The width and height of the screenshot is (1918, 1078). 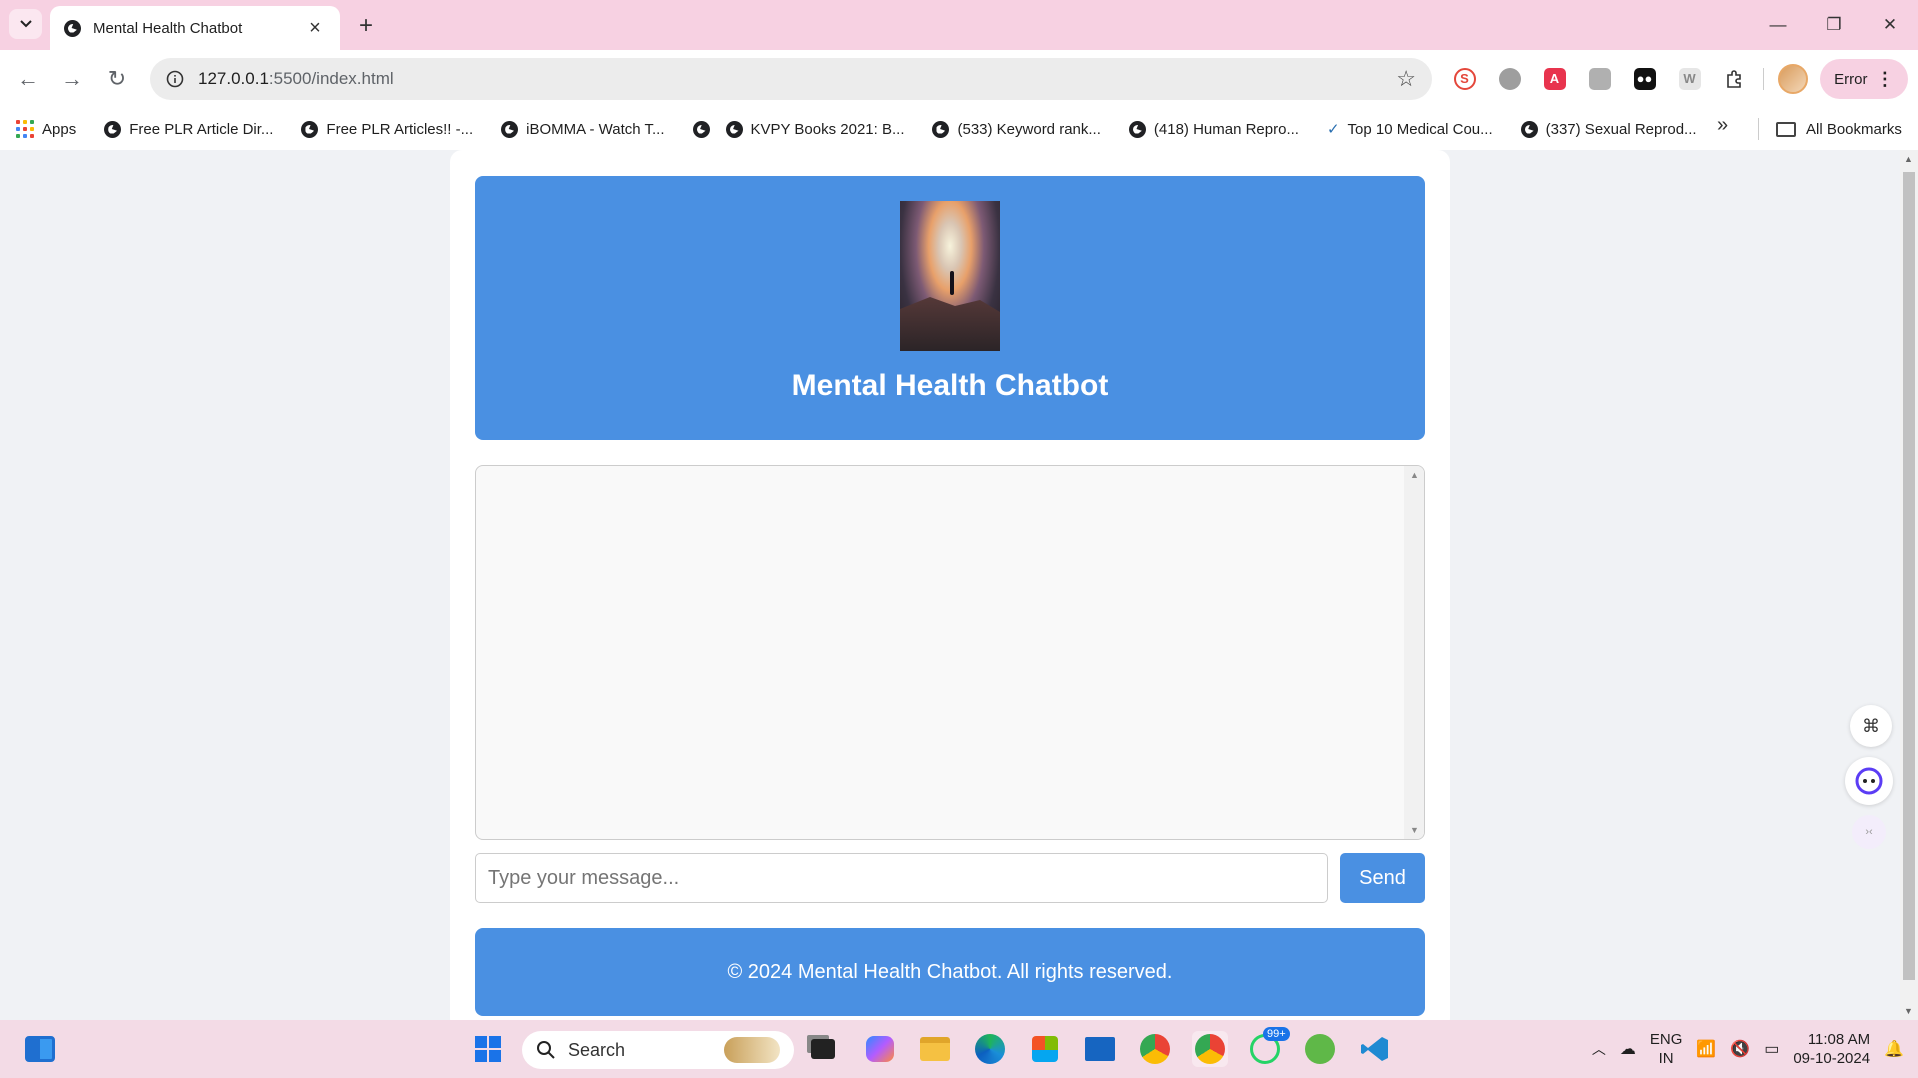 I want to click on search-highlight-icon, so click(x=752, y=1050).